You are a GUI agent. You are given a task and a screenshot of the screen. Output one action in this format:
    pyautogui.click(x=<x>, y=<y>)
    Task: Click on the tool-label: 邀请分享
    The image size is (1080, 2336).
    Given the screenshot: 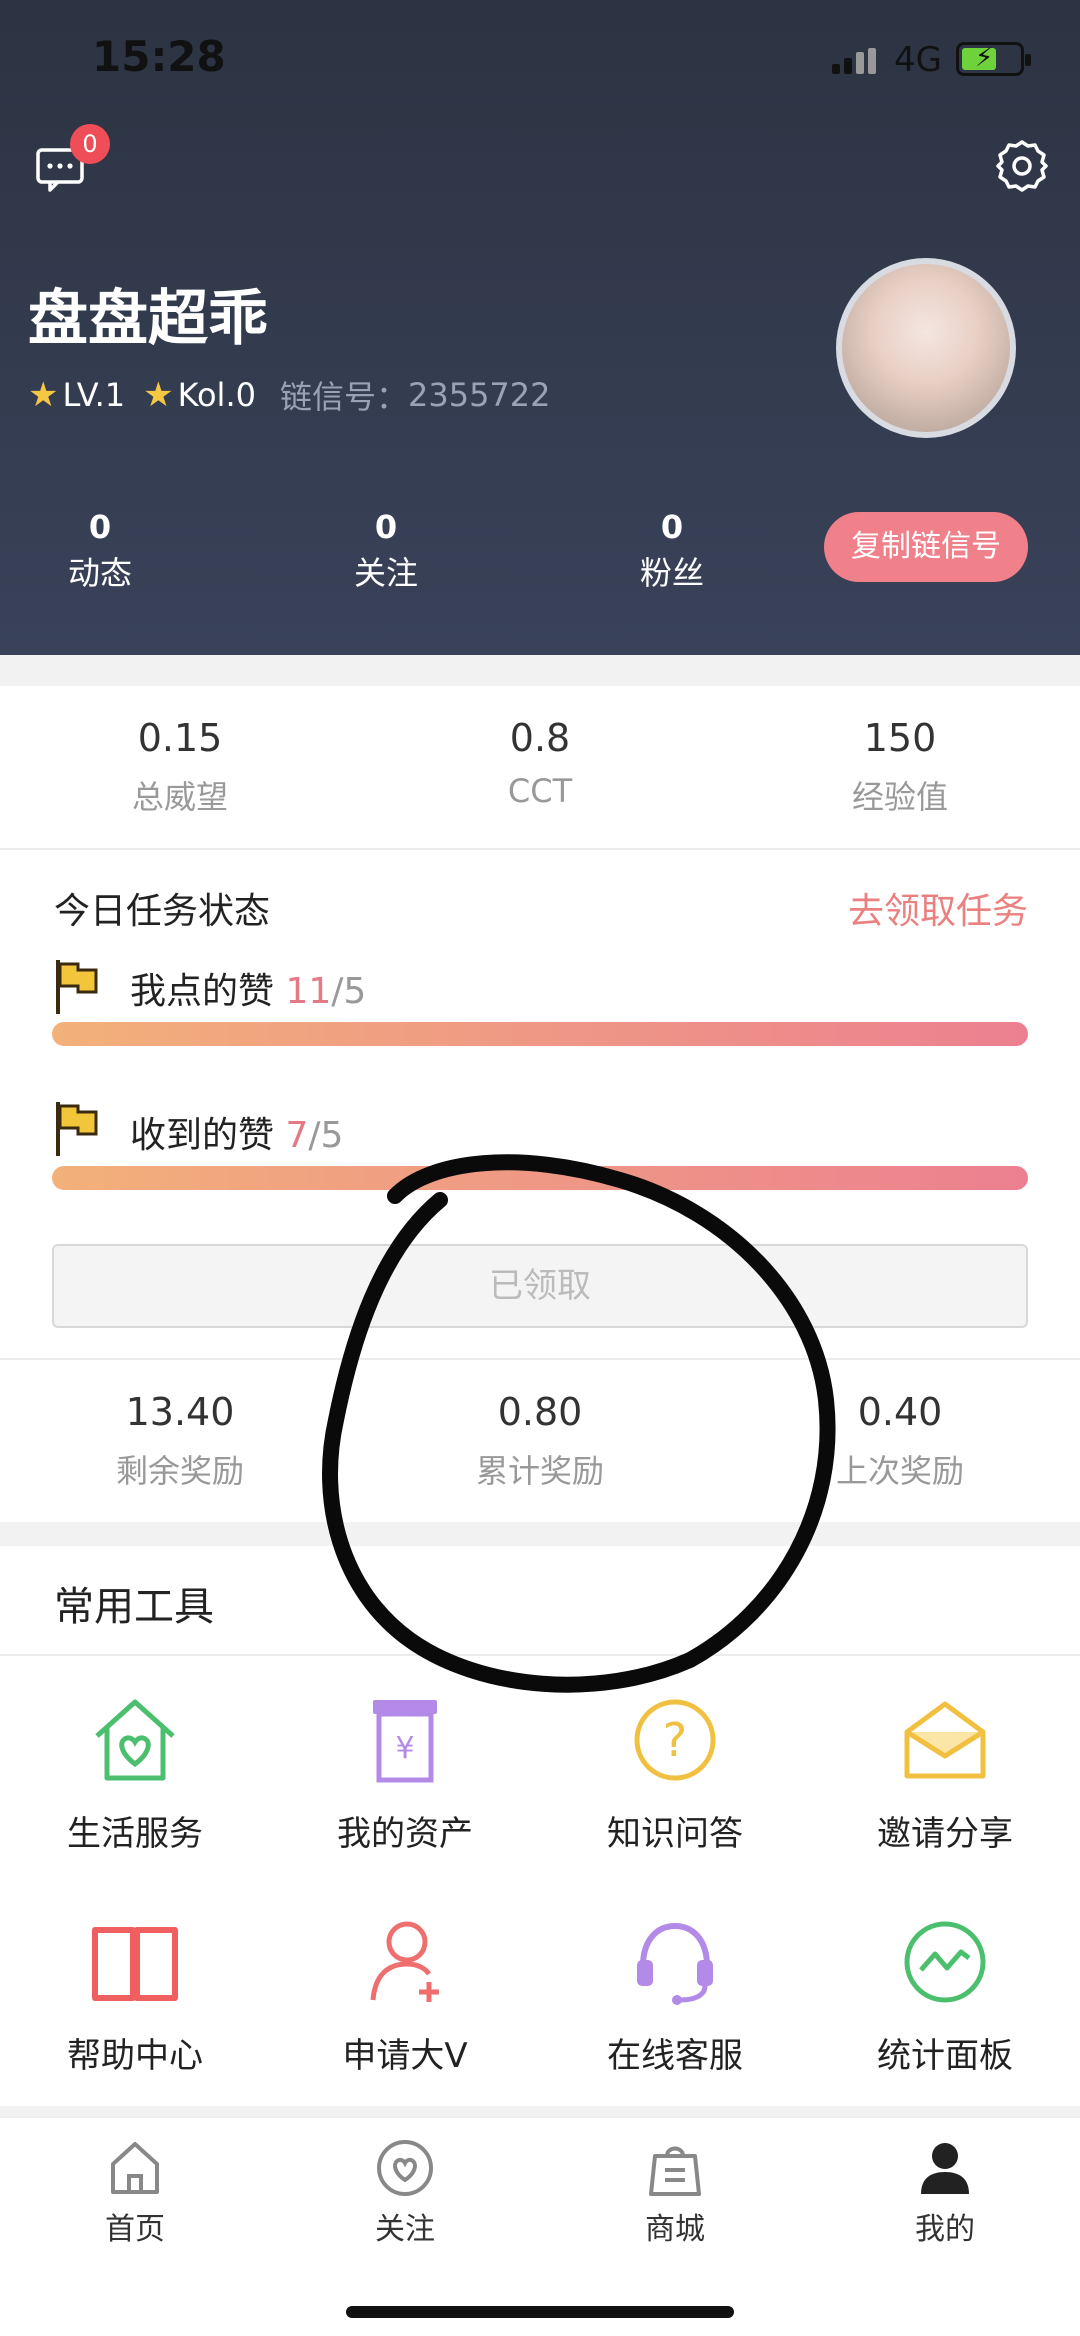 What is the action you would take?
    pyautogui.click(x=945, y=1834)
    